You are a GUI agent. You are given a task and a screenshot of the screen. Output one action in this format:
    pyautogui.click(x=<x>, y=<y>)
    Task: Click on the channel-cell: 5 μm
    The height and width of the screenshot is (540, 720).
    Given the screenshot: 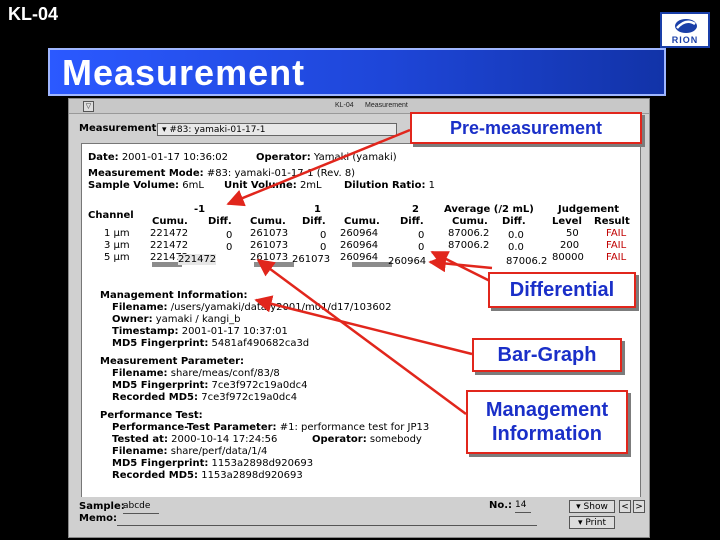 What is the action you would take?
    pyautogui.click(x=117, y=257)
    